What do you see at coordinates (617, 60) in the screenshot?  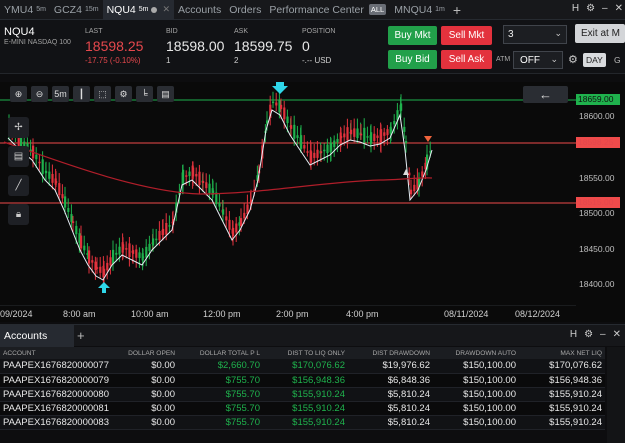 I see `gtc-button: G` at bounding box center [617, 60].